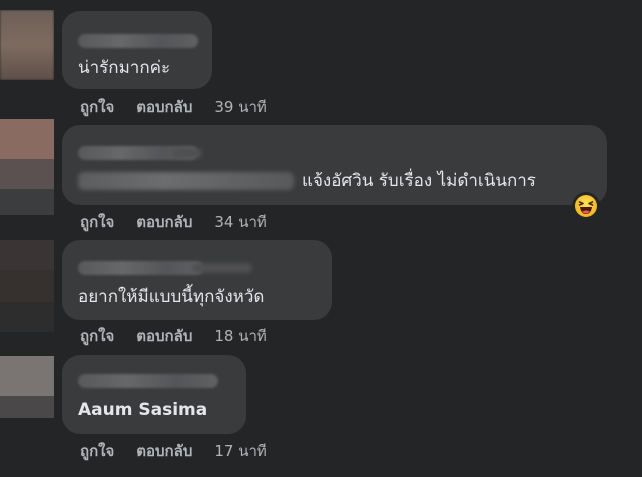  What do you see at coordinates (186, 181) in the screenshot?
I see `redacted-text` at bounding box center [186, 181].